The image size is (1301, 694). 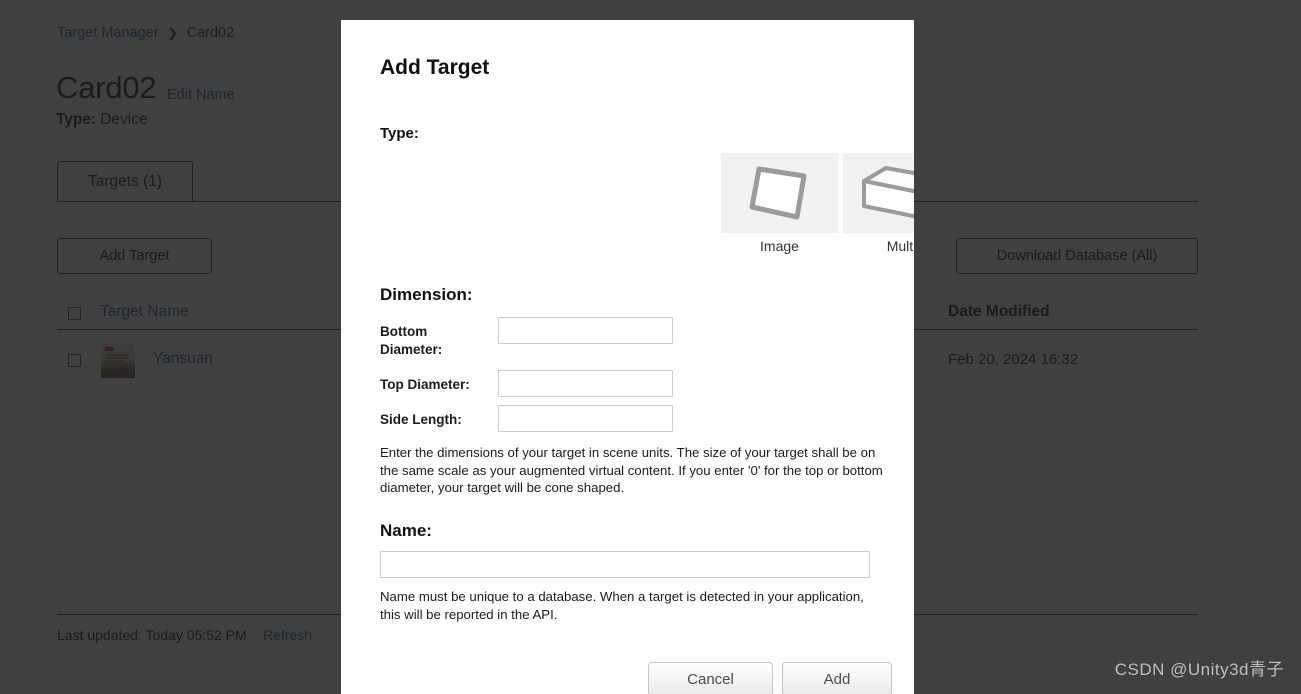 What do you see at coordinates (887, 192) in the screenshot?
I see `box-icon` at bounding box center [887, 192].